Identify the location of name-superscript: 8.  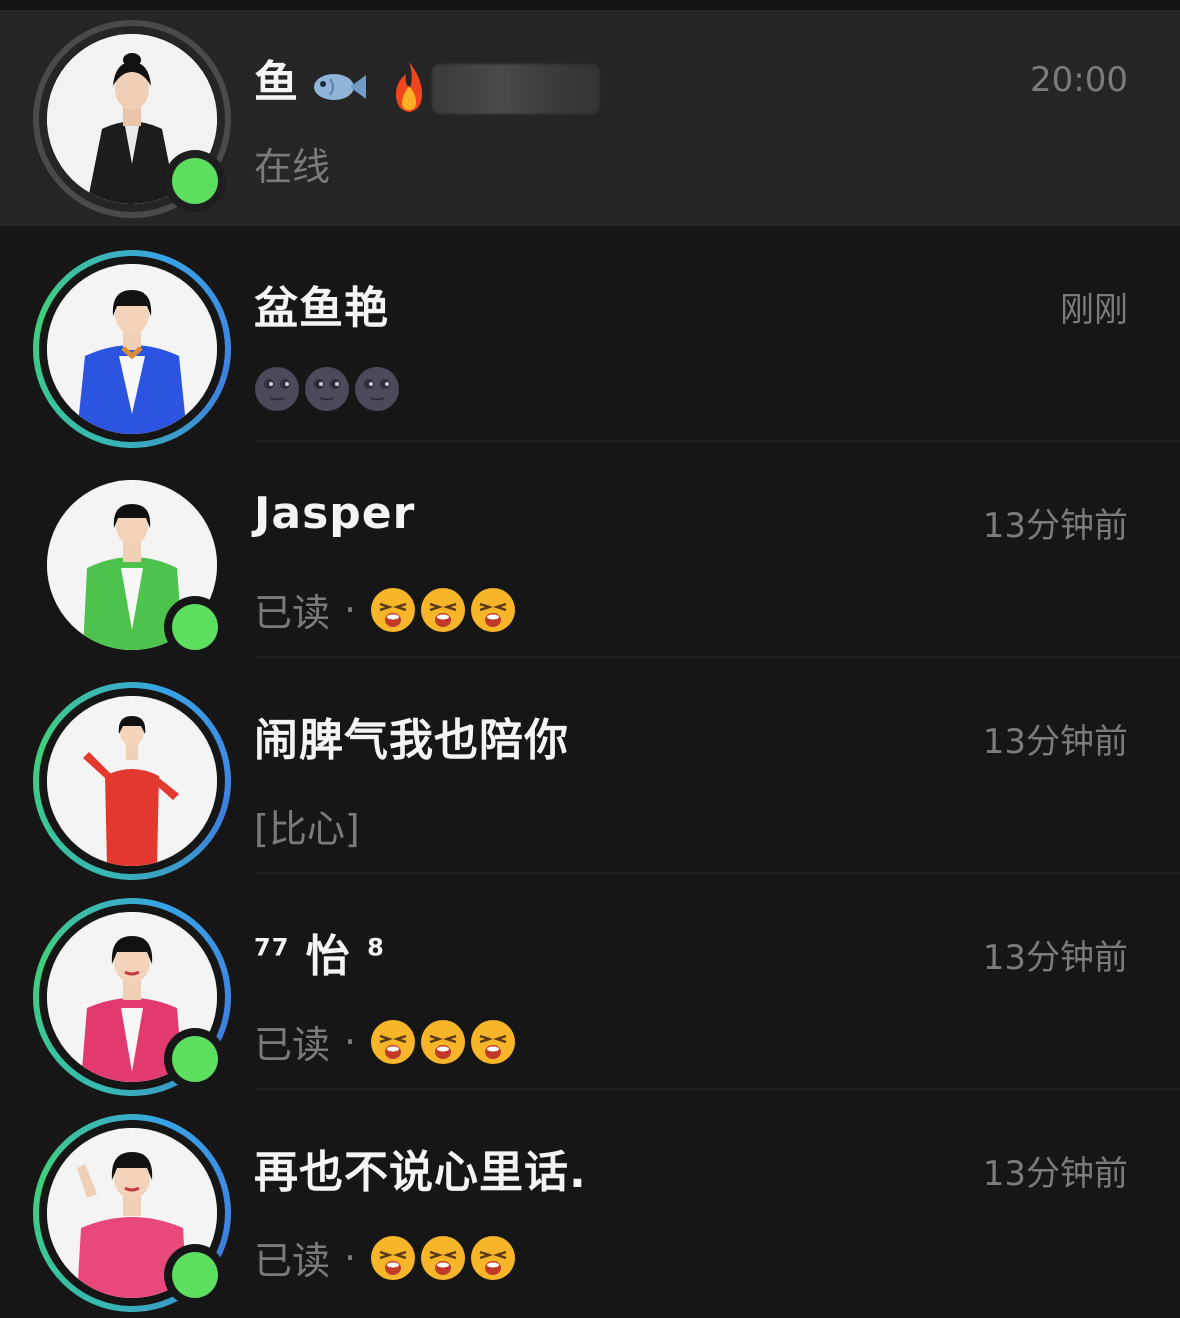
(376, 947).